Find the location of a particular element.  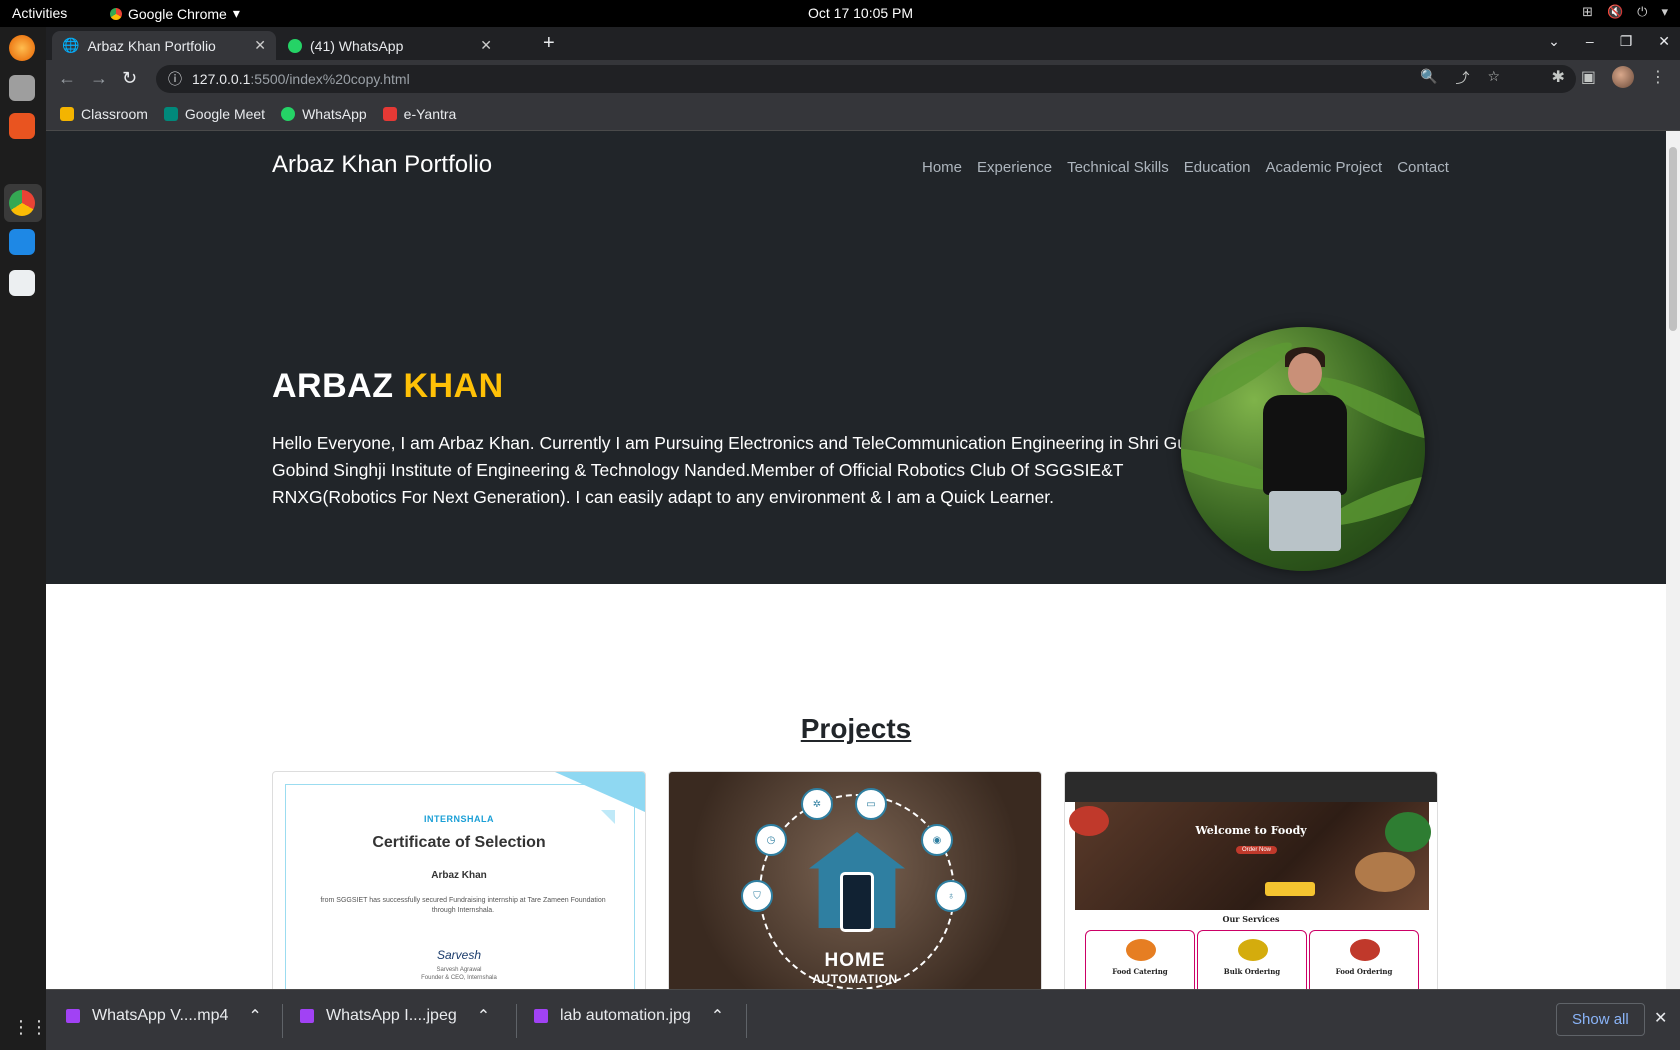

firefox-icon is located at coordinates (22, 48).